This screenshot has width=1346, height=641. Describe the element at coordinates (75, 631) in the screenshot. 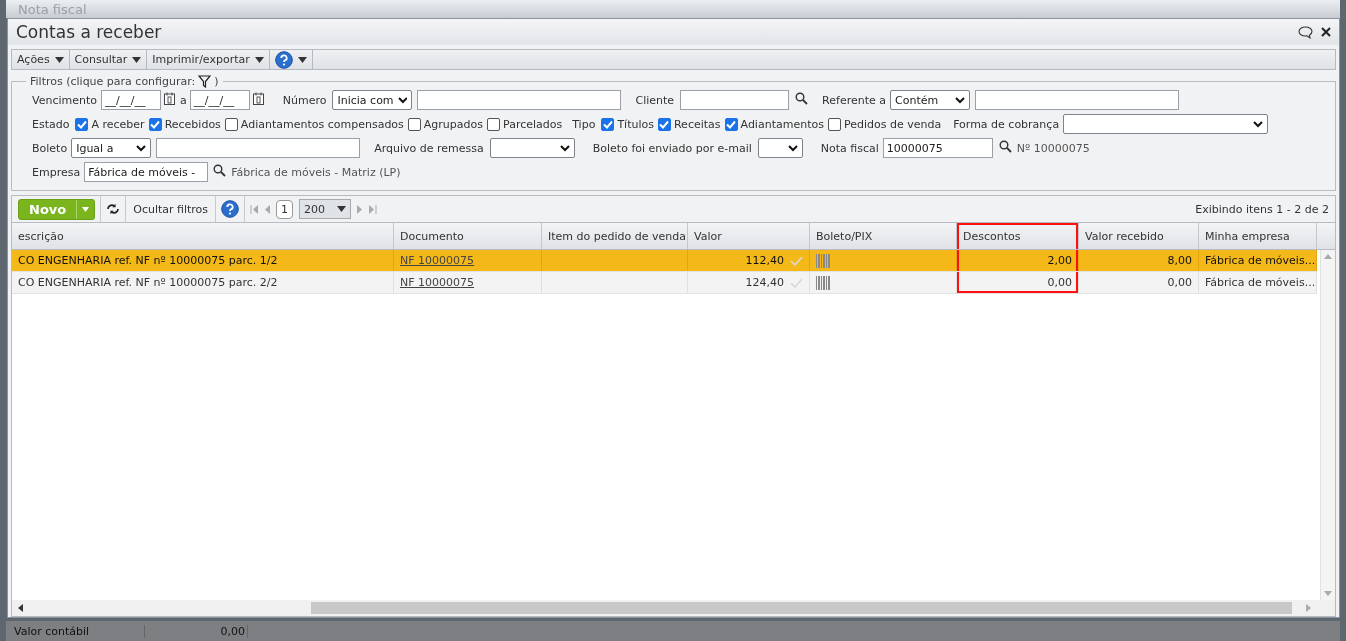

I see `status-label: Valor contábil` at that location.